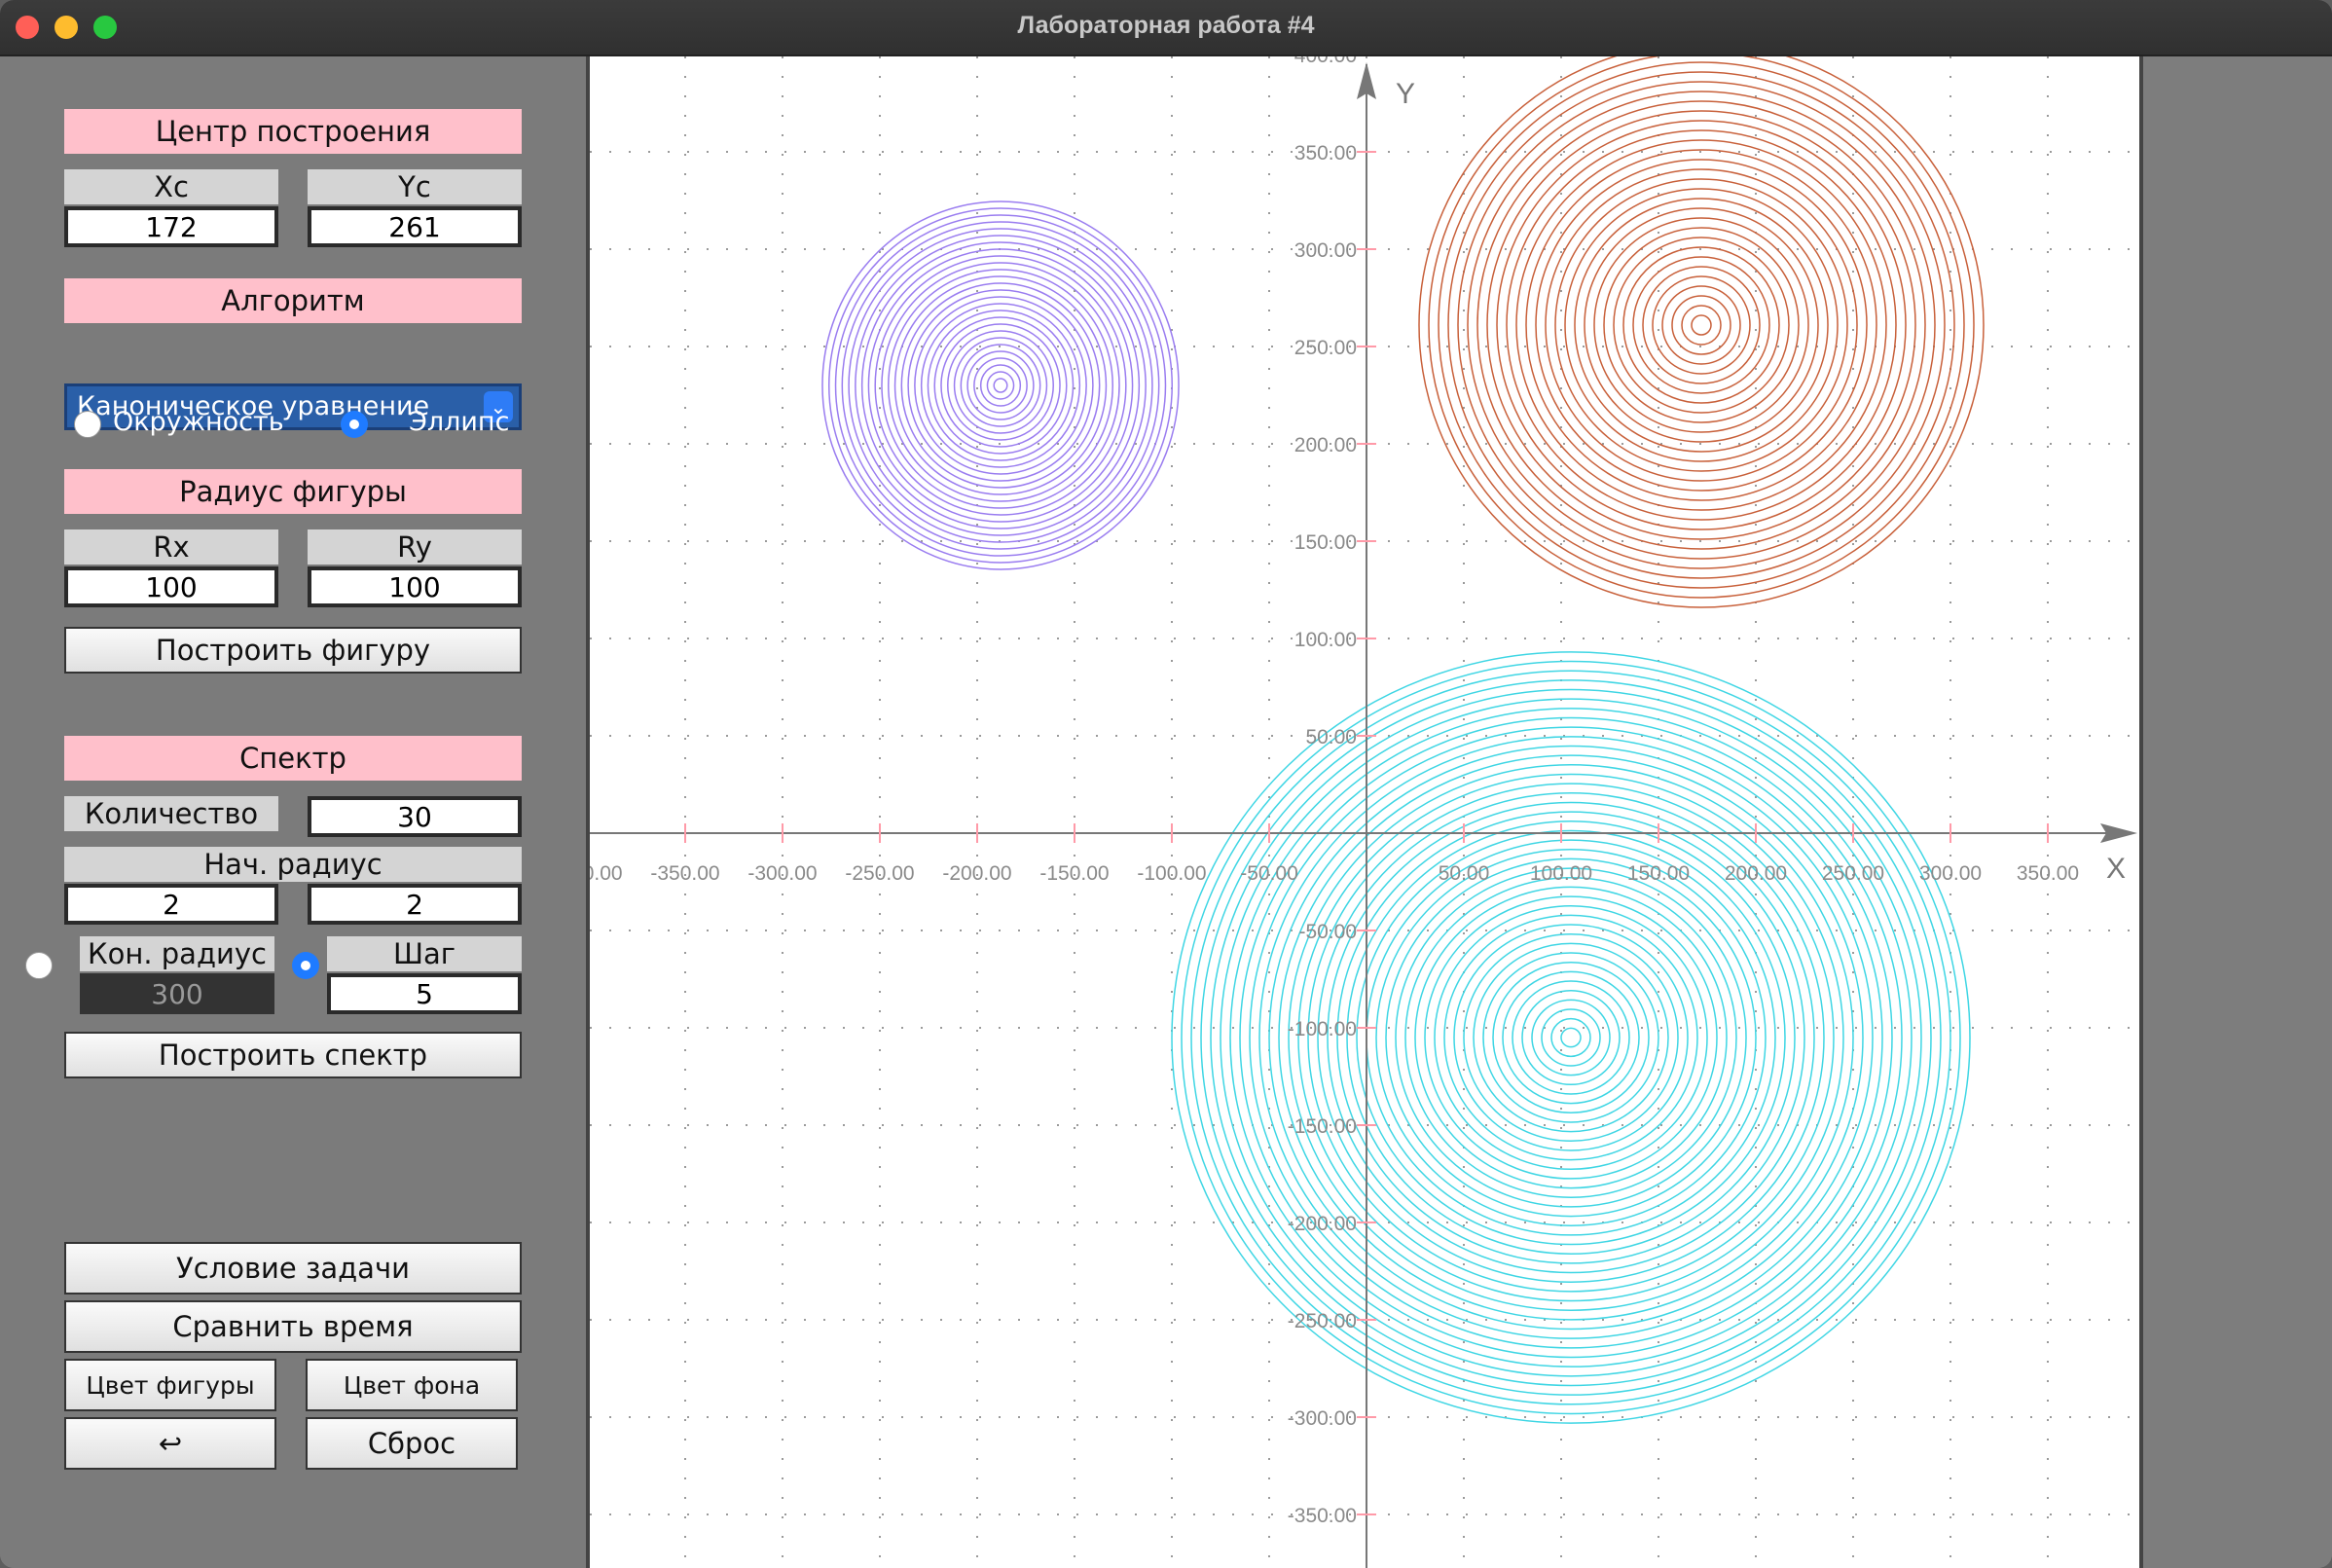 This screenshot has width=2332, height=1568. What do you see at coordinates (606, 873) in the screenshot?
I see `x-tick-label: -400.00` at bounding box center [606, 873].